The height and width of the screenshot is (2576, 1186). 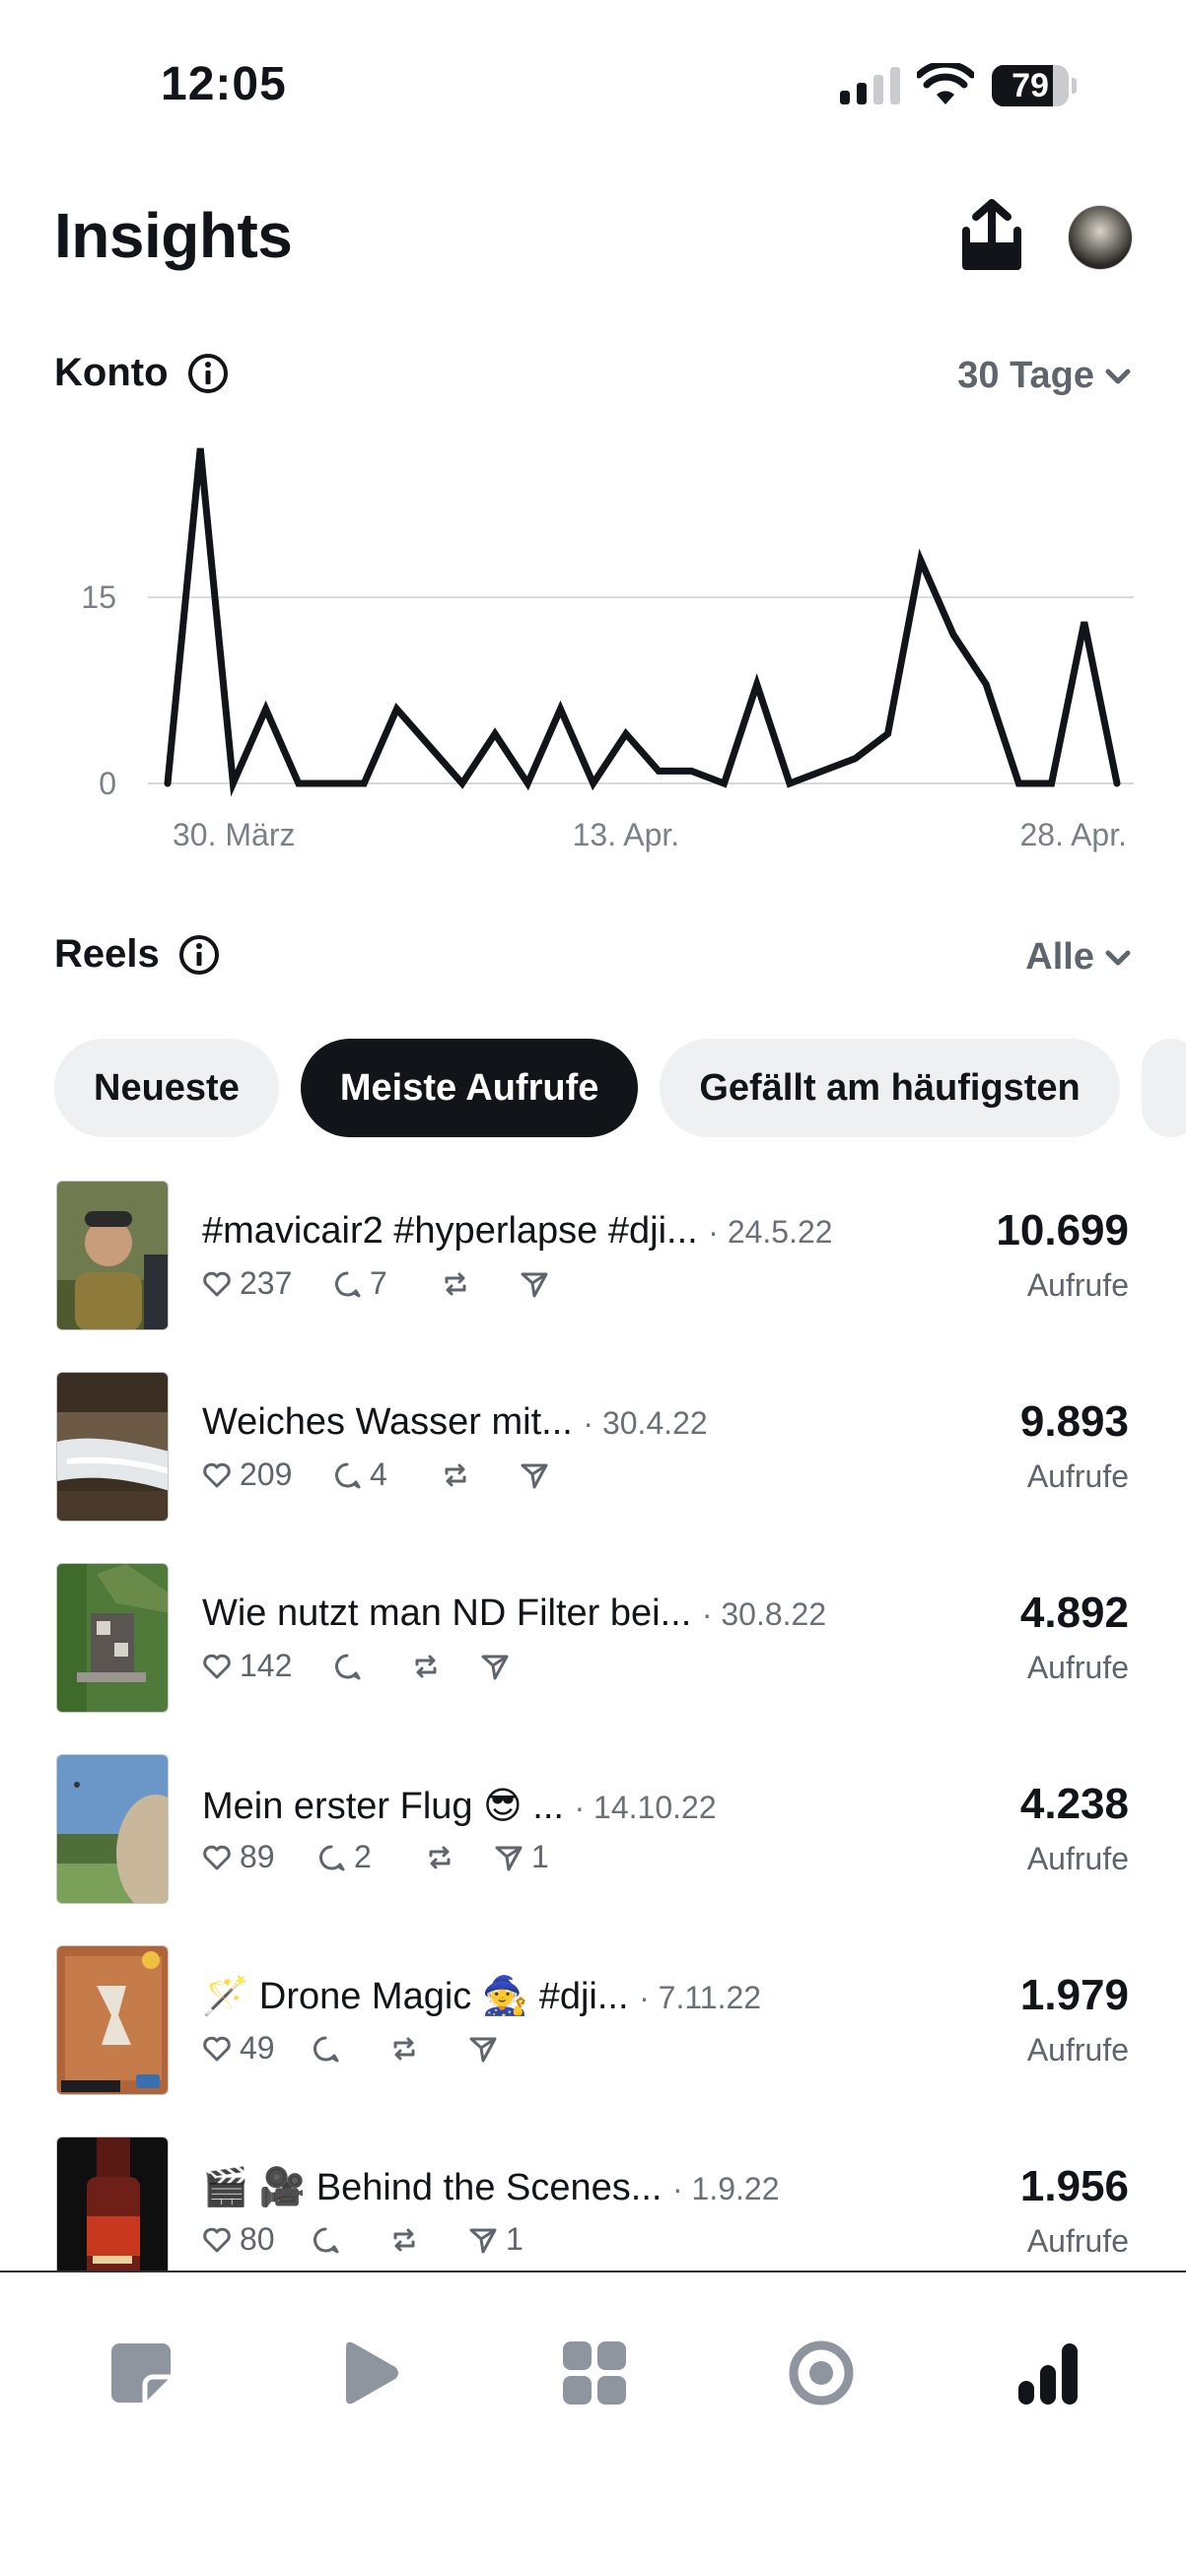 I want to click on reel-stats: 142, so click(x=360, y=1666).